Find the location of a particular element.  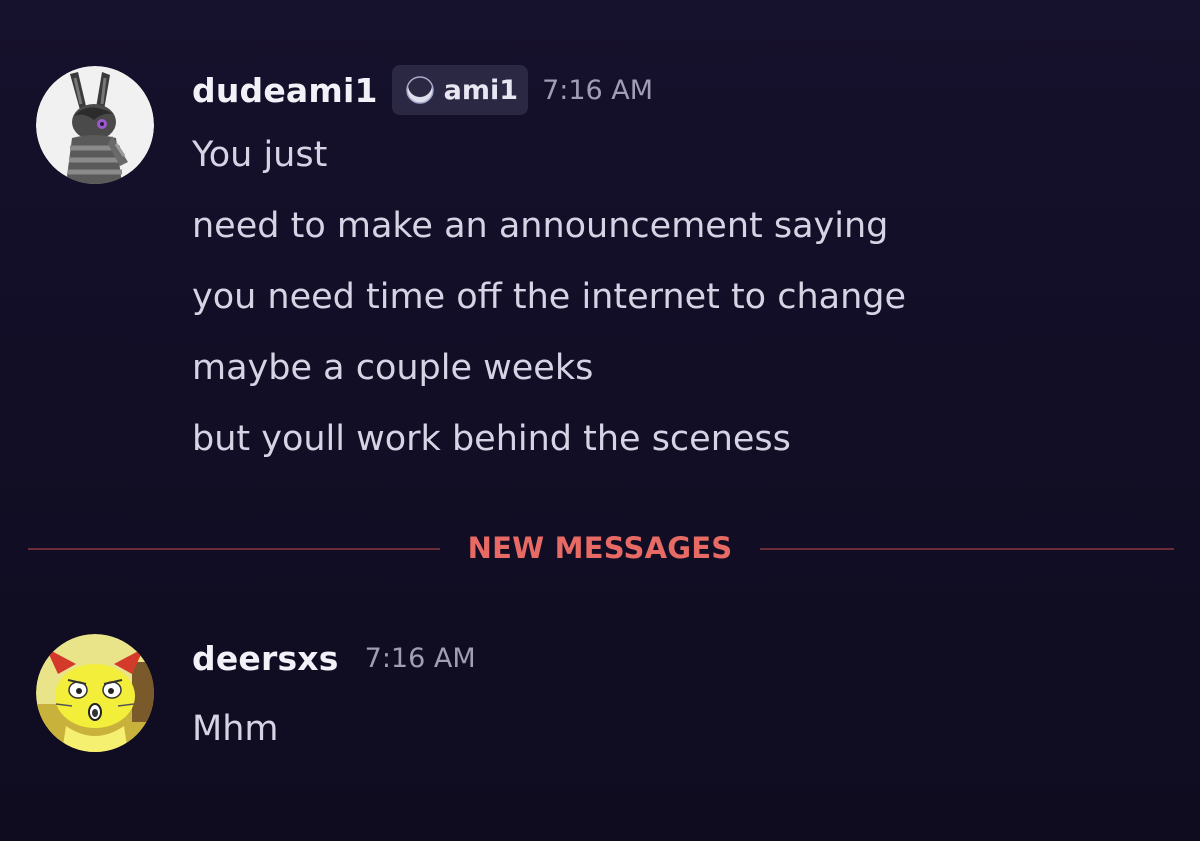

message-line: need to make an announcement saying is located at coordinates (540, 226).